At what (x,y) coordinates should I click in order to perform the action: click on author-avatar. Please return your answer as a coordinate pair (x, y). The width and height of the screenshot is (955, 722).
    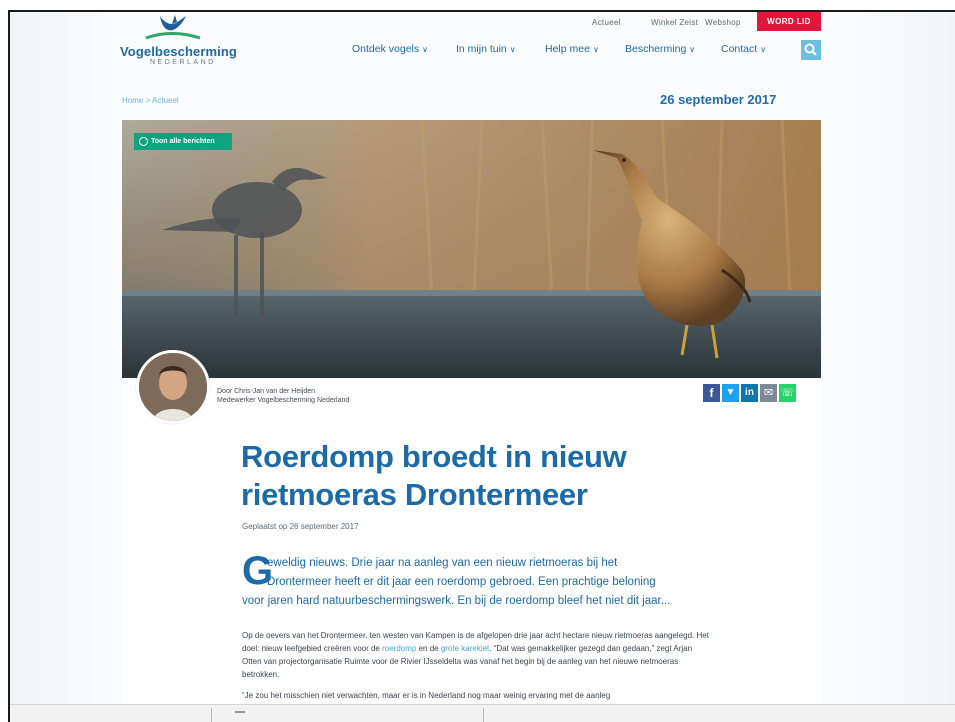
    Looking at the image, I should click on (173, 387).